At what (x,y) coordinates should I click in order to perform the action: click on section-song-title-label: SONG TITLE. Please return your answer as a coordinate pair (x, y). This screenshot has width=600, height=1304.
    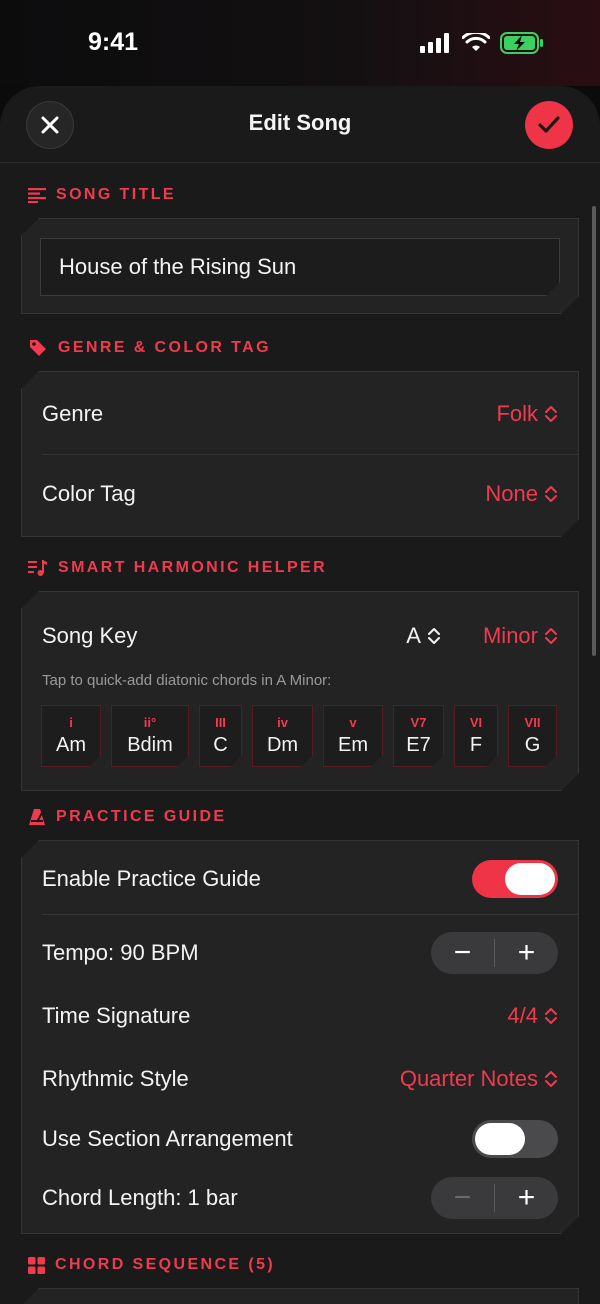
    Looking at the image, I should click on (116, 194).